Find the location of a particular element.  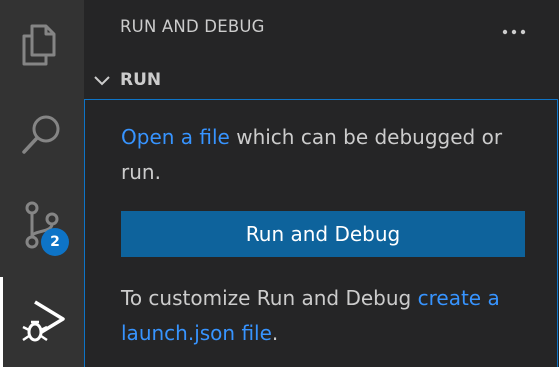

open-file-link: Open a file is located at coordinates (175, 137).